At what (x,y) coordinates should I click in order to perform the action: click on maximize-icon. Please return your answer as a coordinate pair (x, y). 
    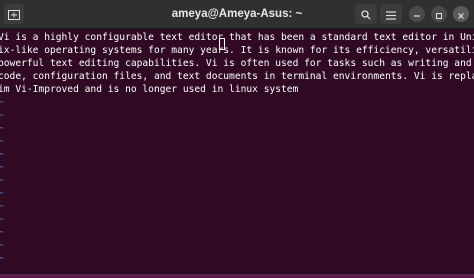
    Looking at the image, I should click on (439, 14).